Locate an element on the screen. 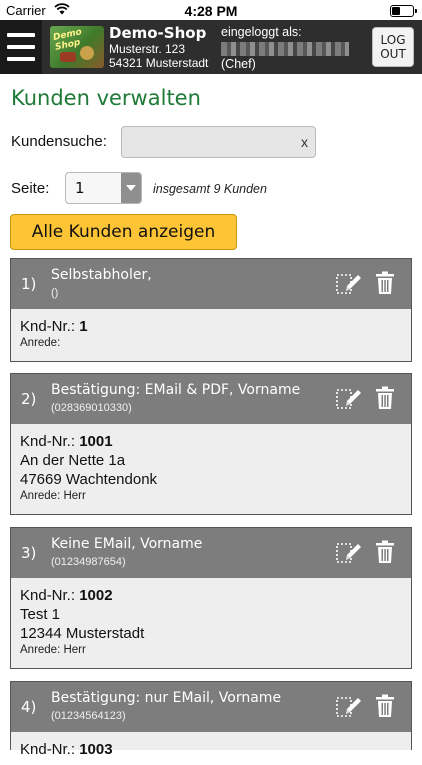  customer-name: Selbstabholer, is located at coordinates (101, 275).